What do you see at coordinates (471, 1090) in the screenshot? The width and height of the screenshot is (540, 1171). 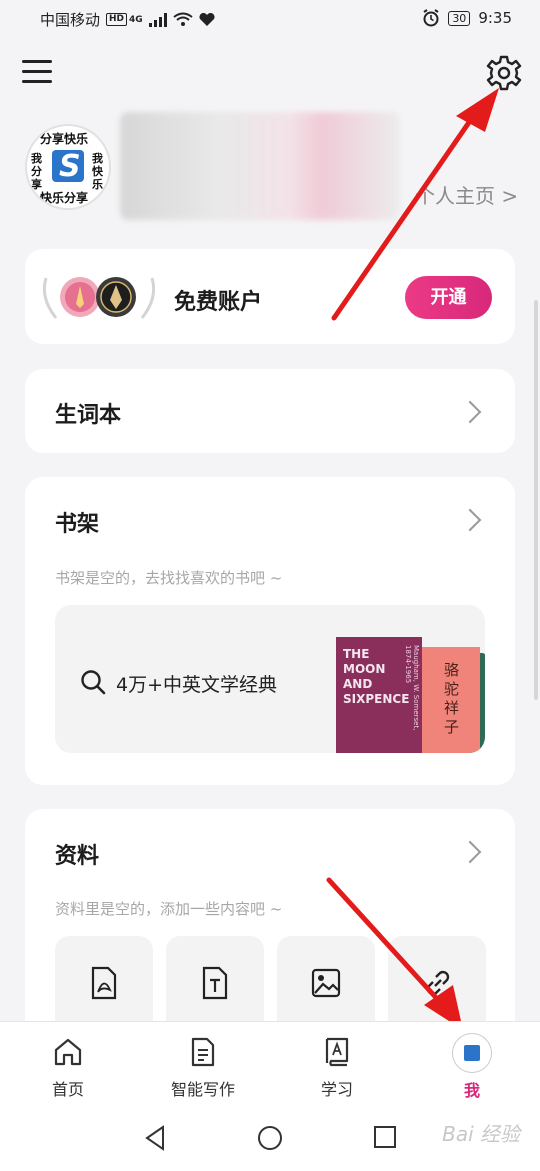 I see `nav-me-label: 我` at bounding box center [471, 1090].